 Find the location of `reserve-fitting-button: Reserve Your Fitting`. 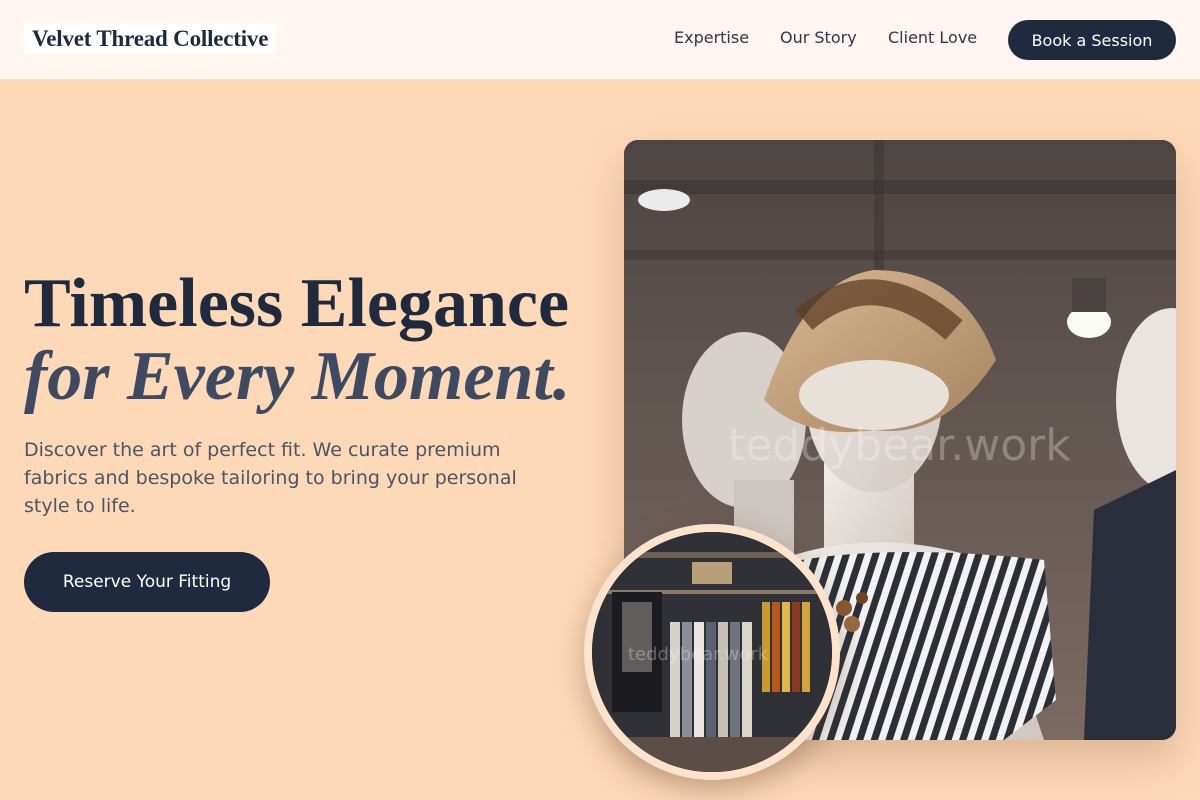

reserve-fitting-button: Reserve Your Fitting is located at coordinates (147, 582).